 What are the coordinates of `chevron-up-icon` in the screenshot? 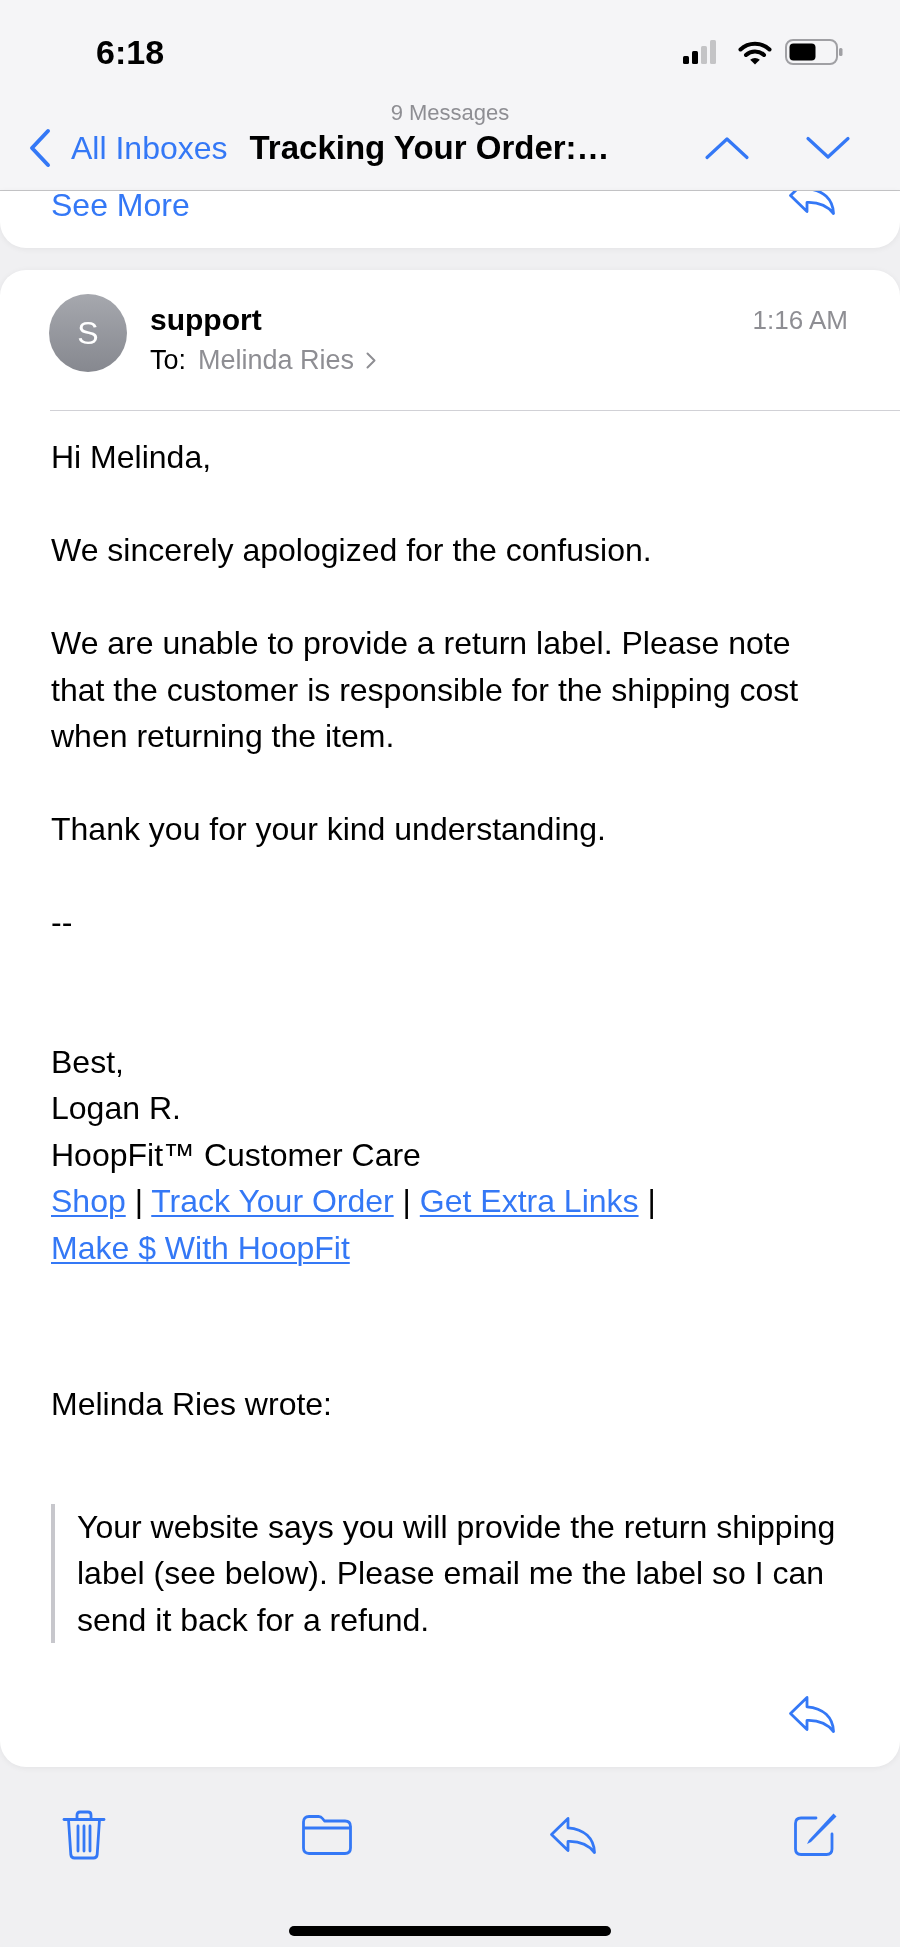 It's located at (727, 148).